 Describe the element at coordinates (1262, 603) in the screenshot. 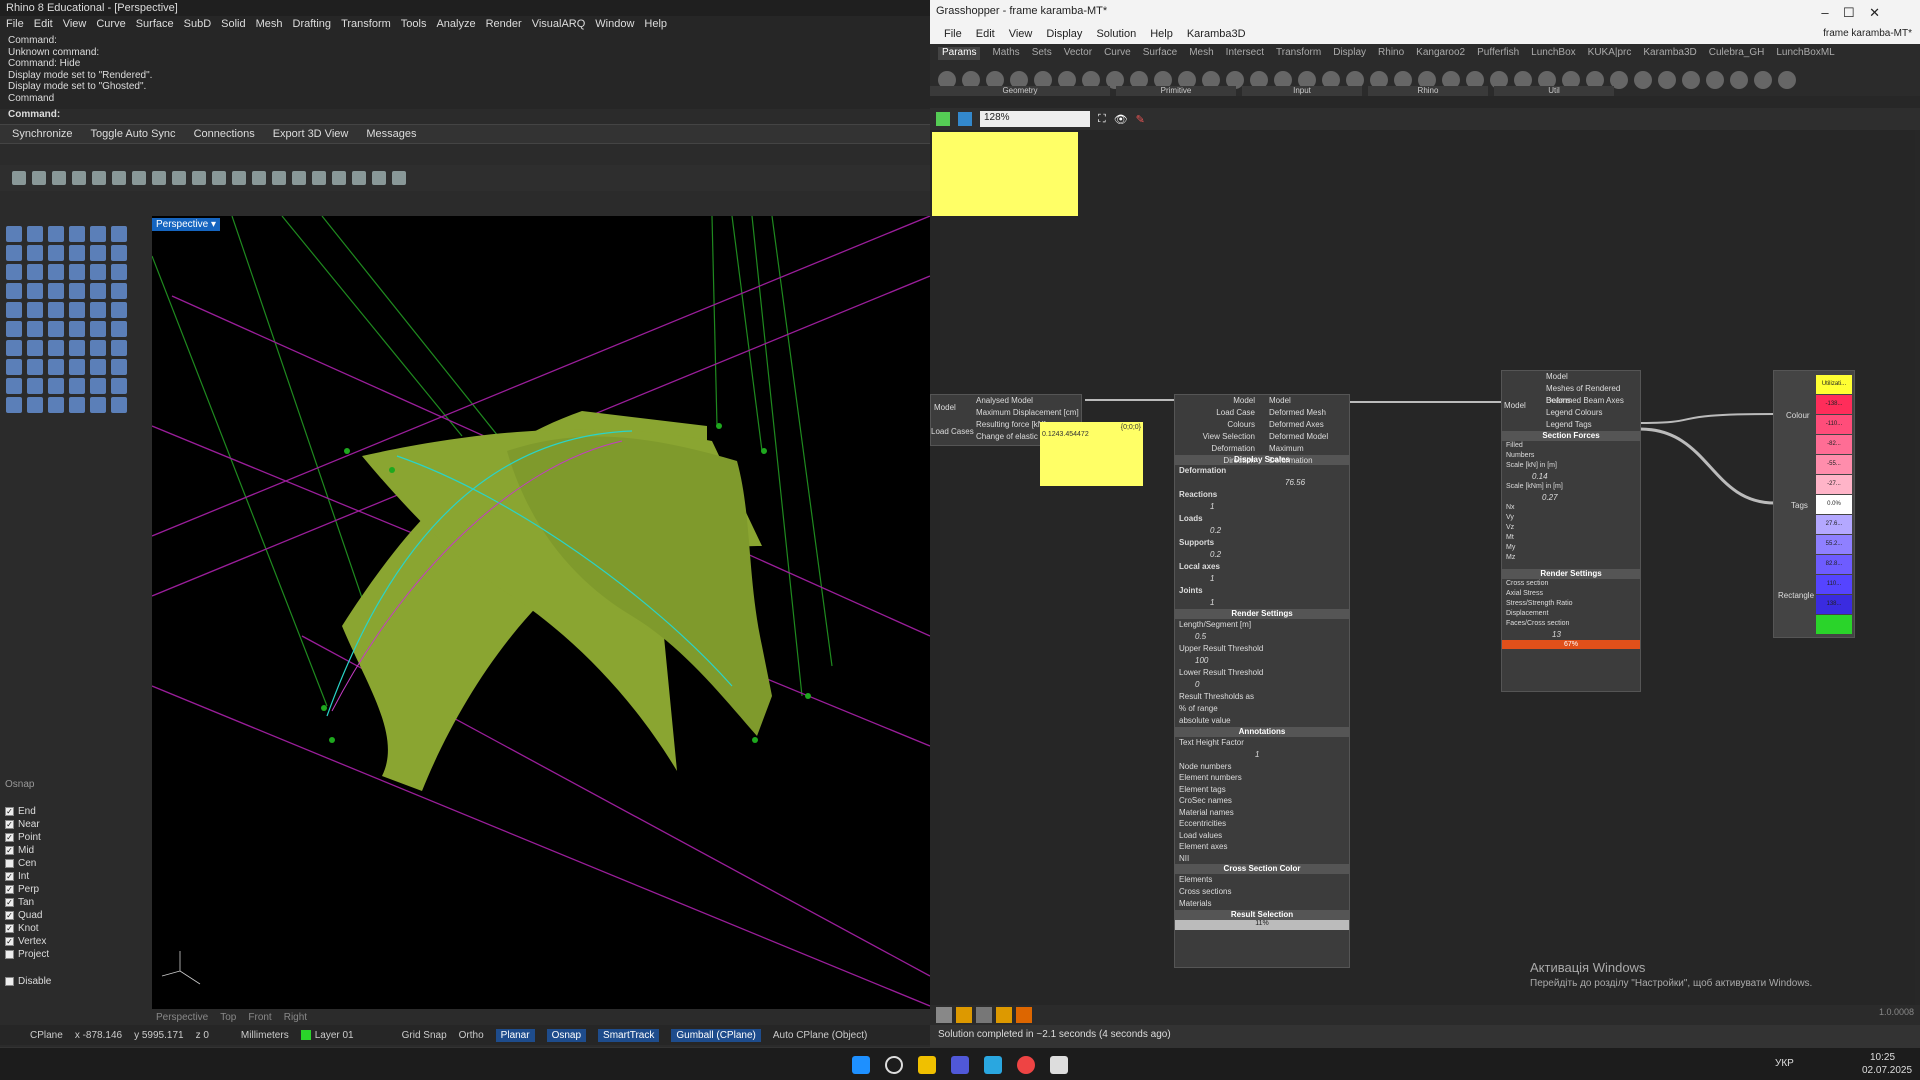

I see `scale-slider: 1` at that location.